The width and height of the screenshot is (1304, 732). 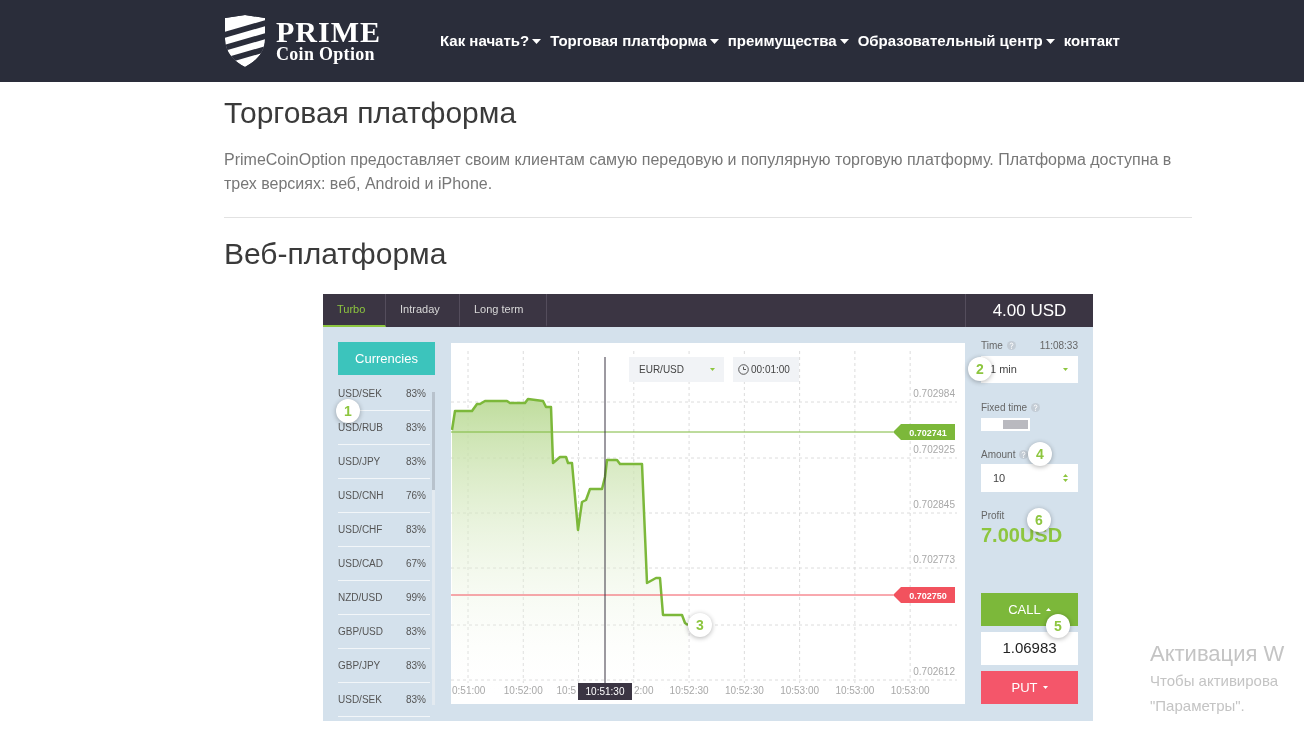 I want to click on currency-pair: GBP/USD, so click(x=360, y=632).